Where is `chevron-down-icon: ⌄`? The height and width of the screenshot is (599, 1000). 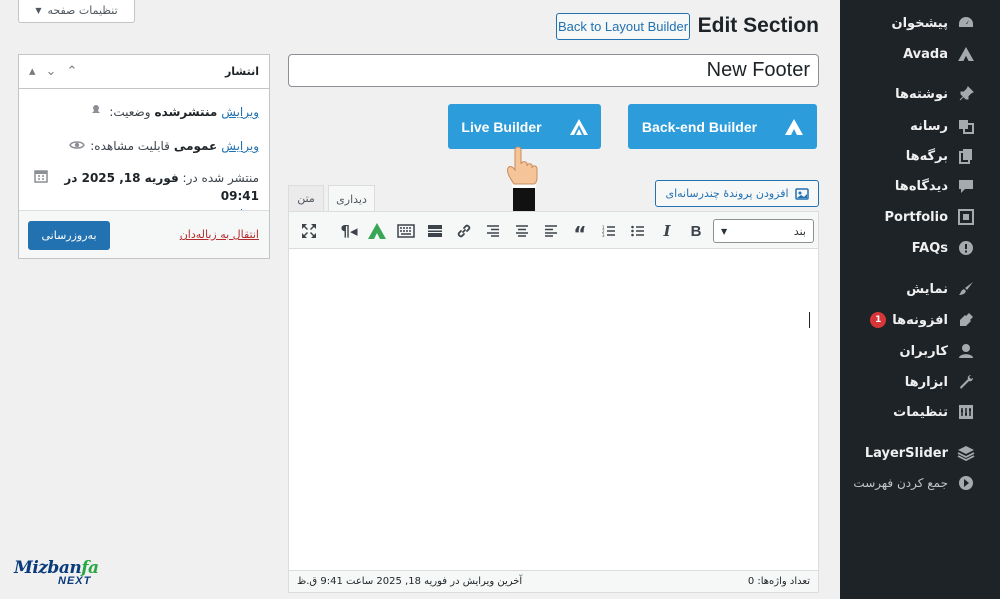 chevron-down-icon: ⌄ is located at coordinates (51, 71).